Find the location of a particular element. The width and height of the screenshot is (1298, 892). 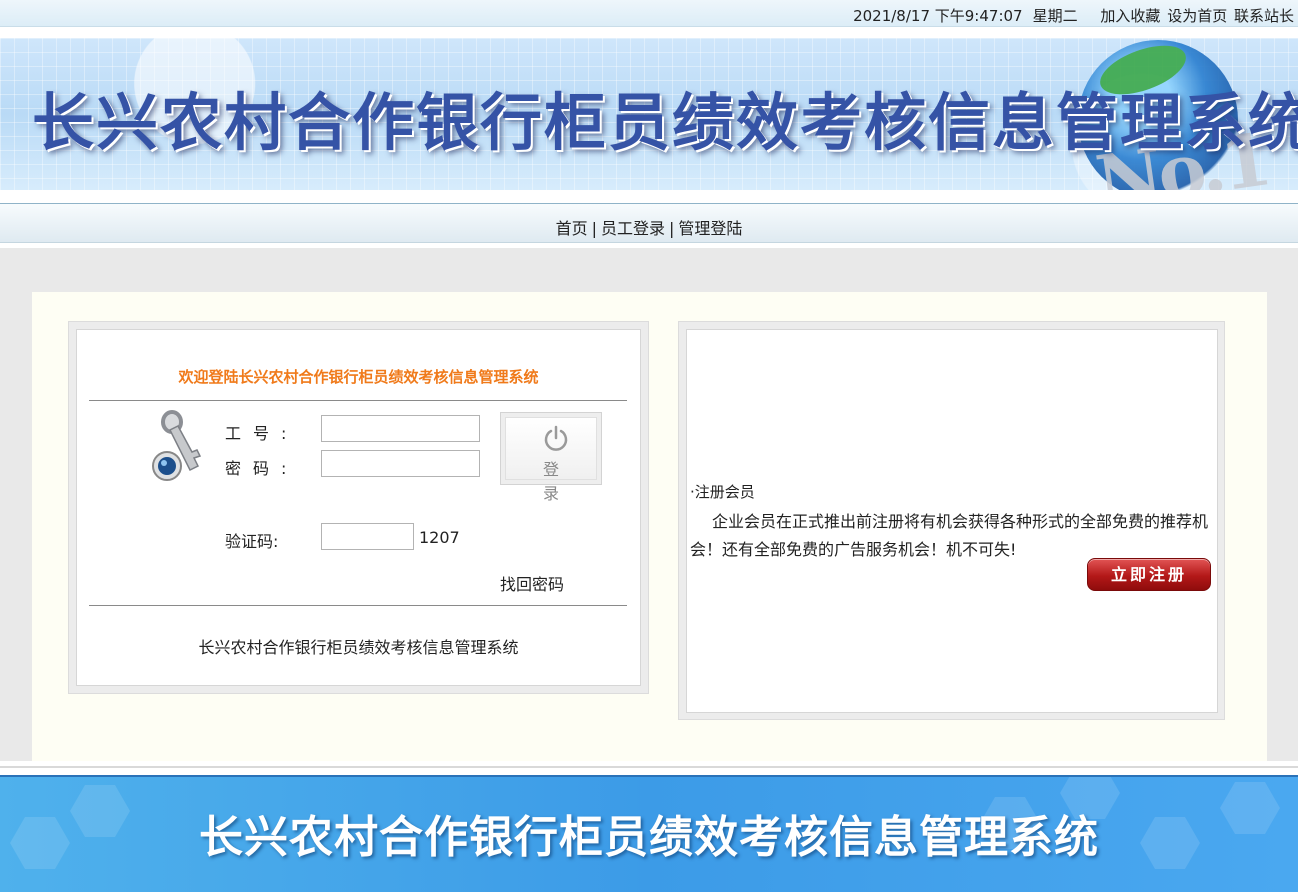

footer-banner: 长兴农村合作银行柜员绩效考核信息管理系统 is located at coordinates (649, 833).